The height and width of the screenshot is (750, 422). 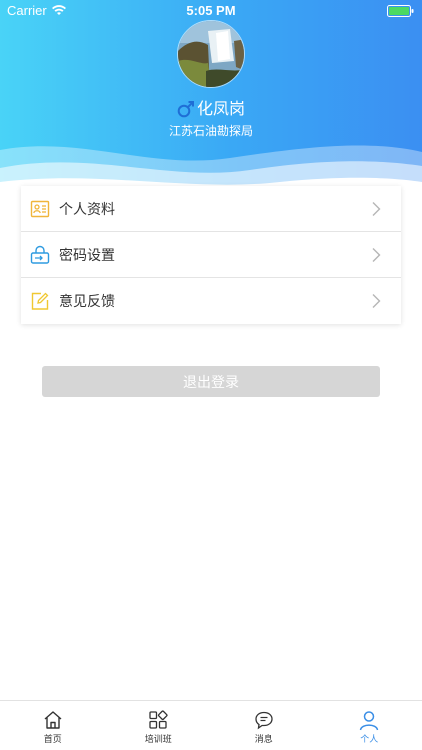 I want to click on menu-item-feedback: 意见反馈, so click(x=211, y=301).